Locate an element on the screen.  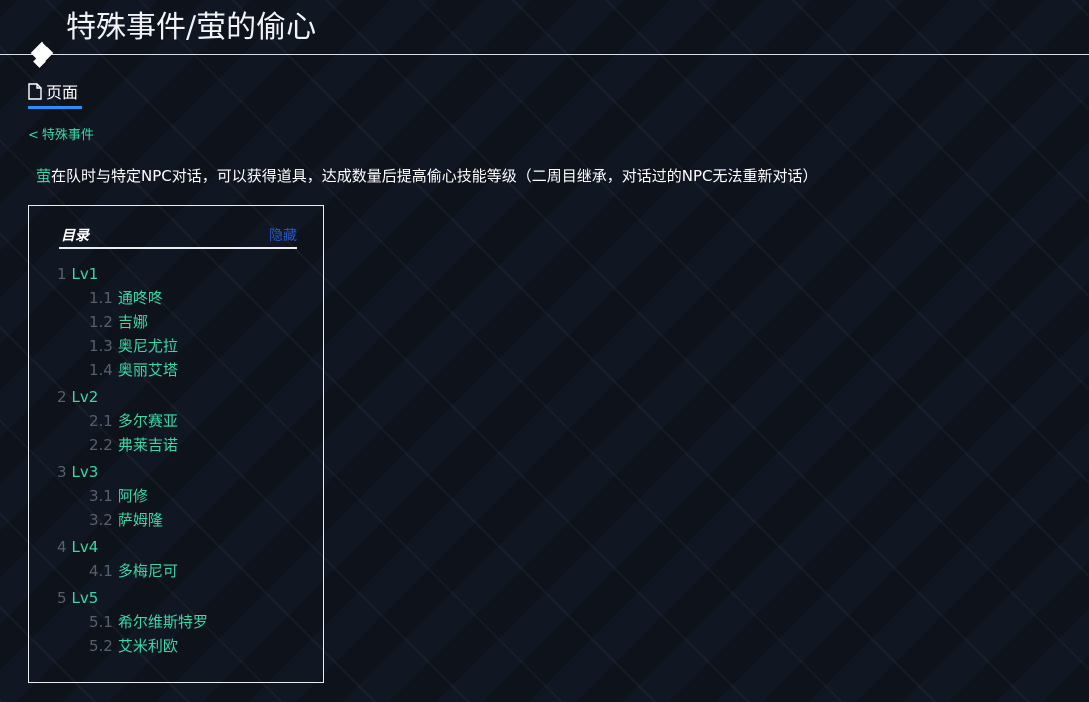
toc-number: 1.2 is located at coordinates (101, 322).